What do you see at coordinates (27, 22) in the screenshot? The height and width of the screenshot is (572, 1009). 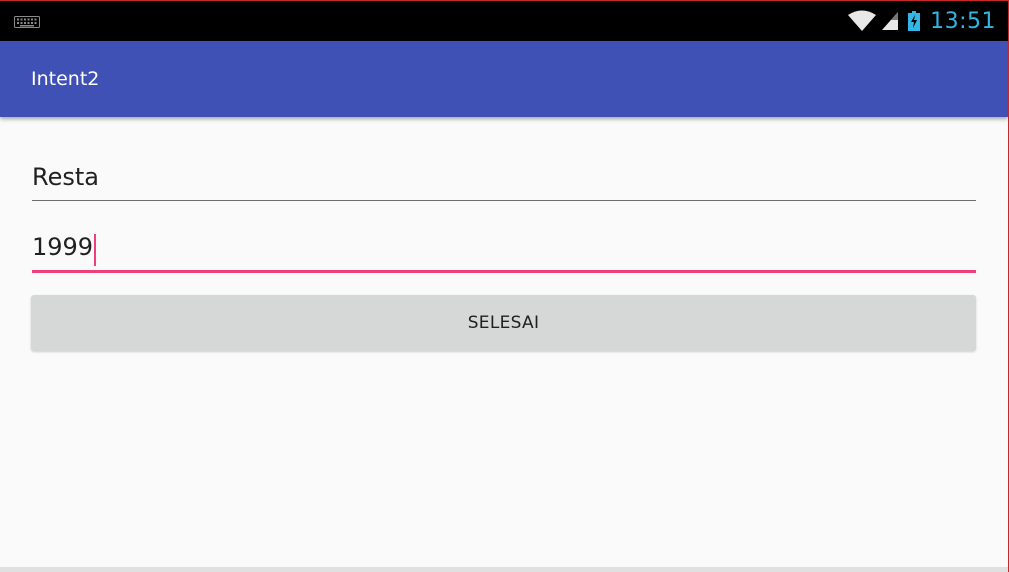 I see `keyboard-icon` at bounding box center [27, 22].